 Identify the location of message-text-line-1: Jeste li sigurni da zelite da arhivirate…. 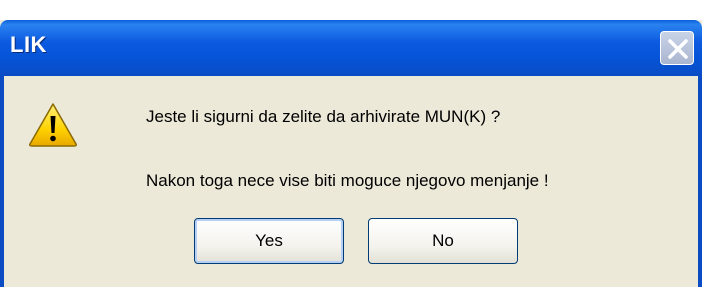
(323, 116).